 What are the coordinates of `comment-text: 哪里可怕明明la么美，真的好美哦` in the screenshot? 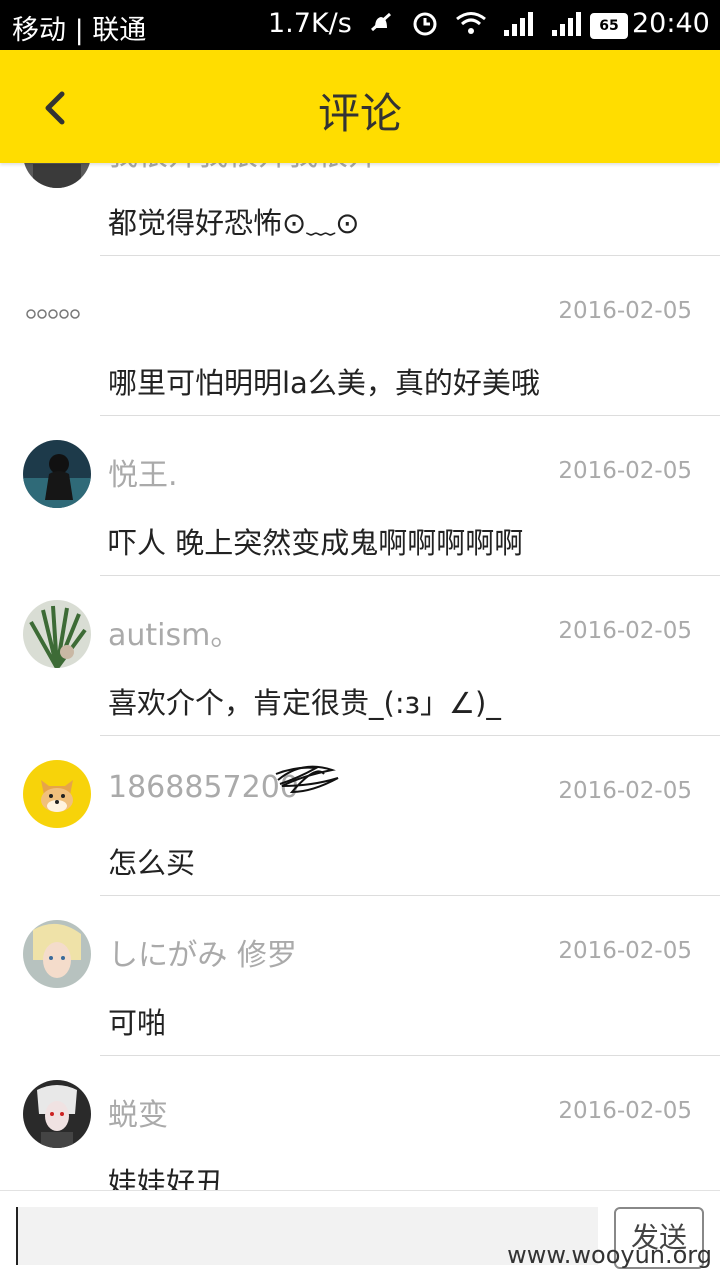 It's located at (324, 383).